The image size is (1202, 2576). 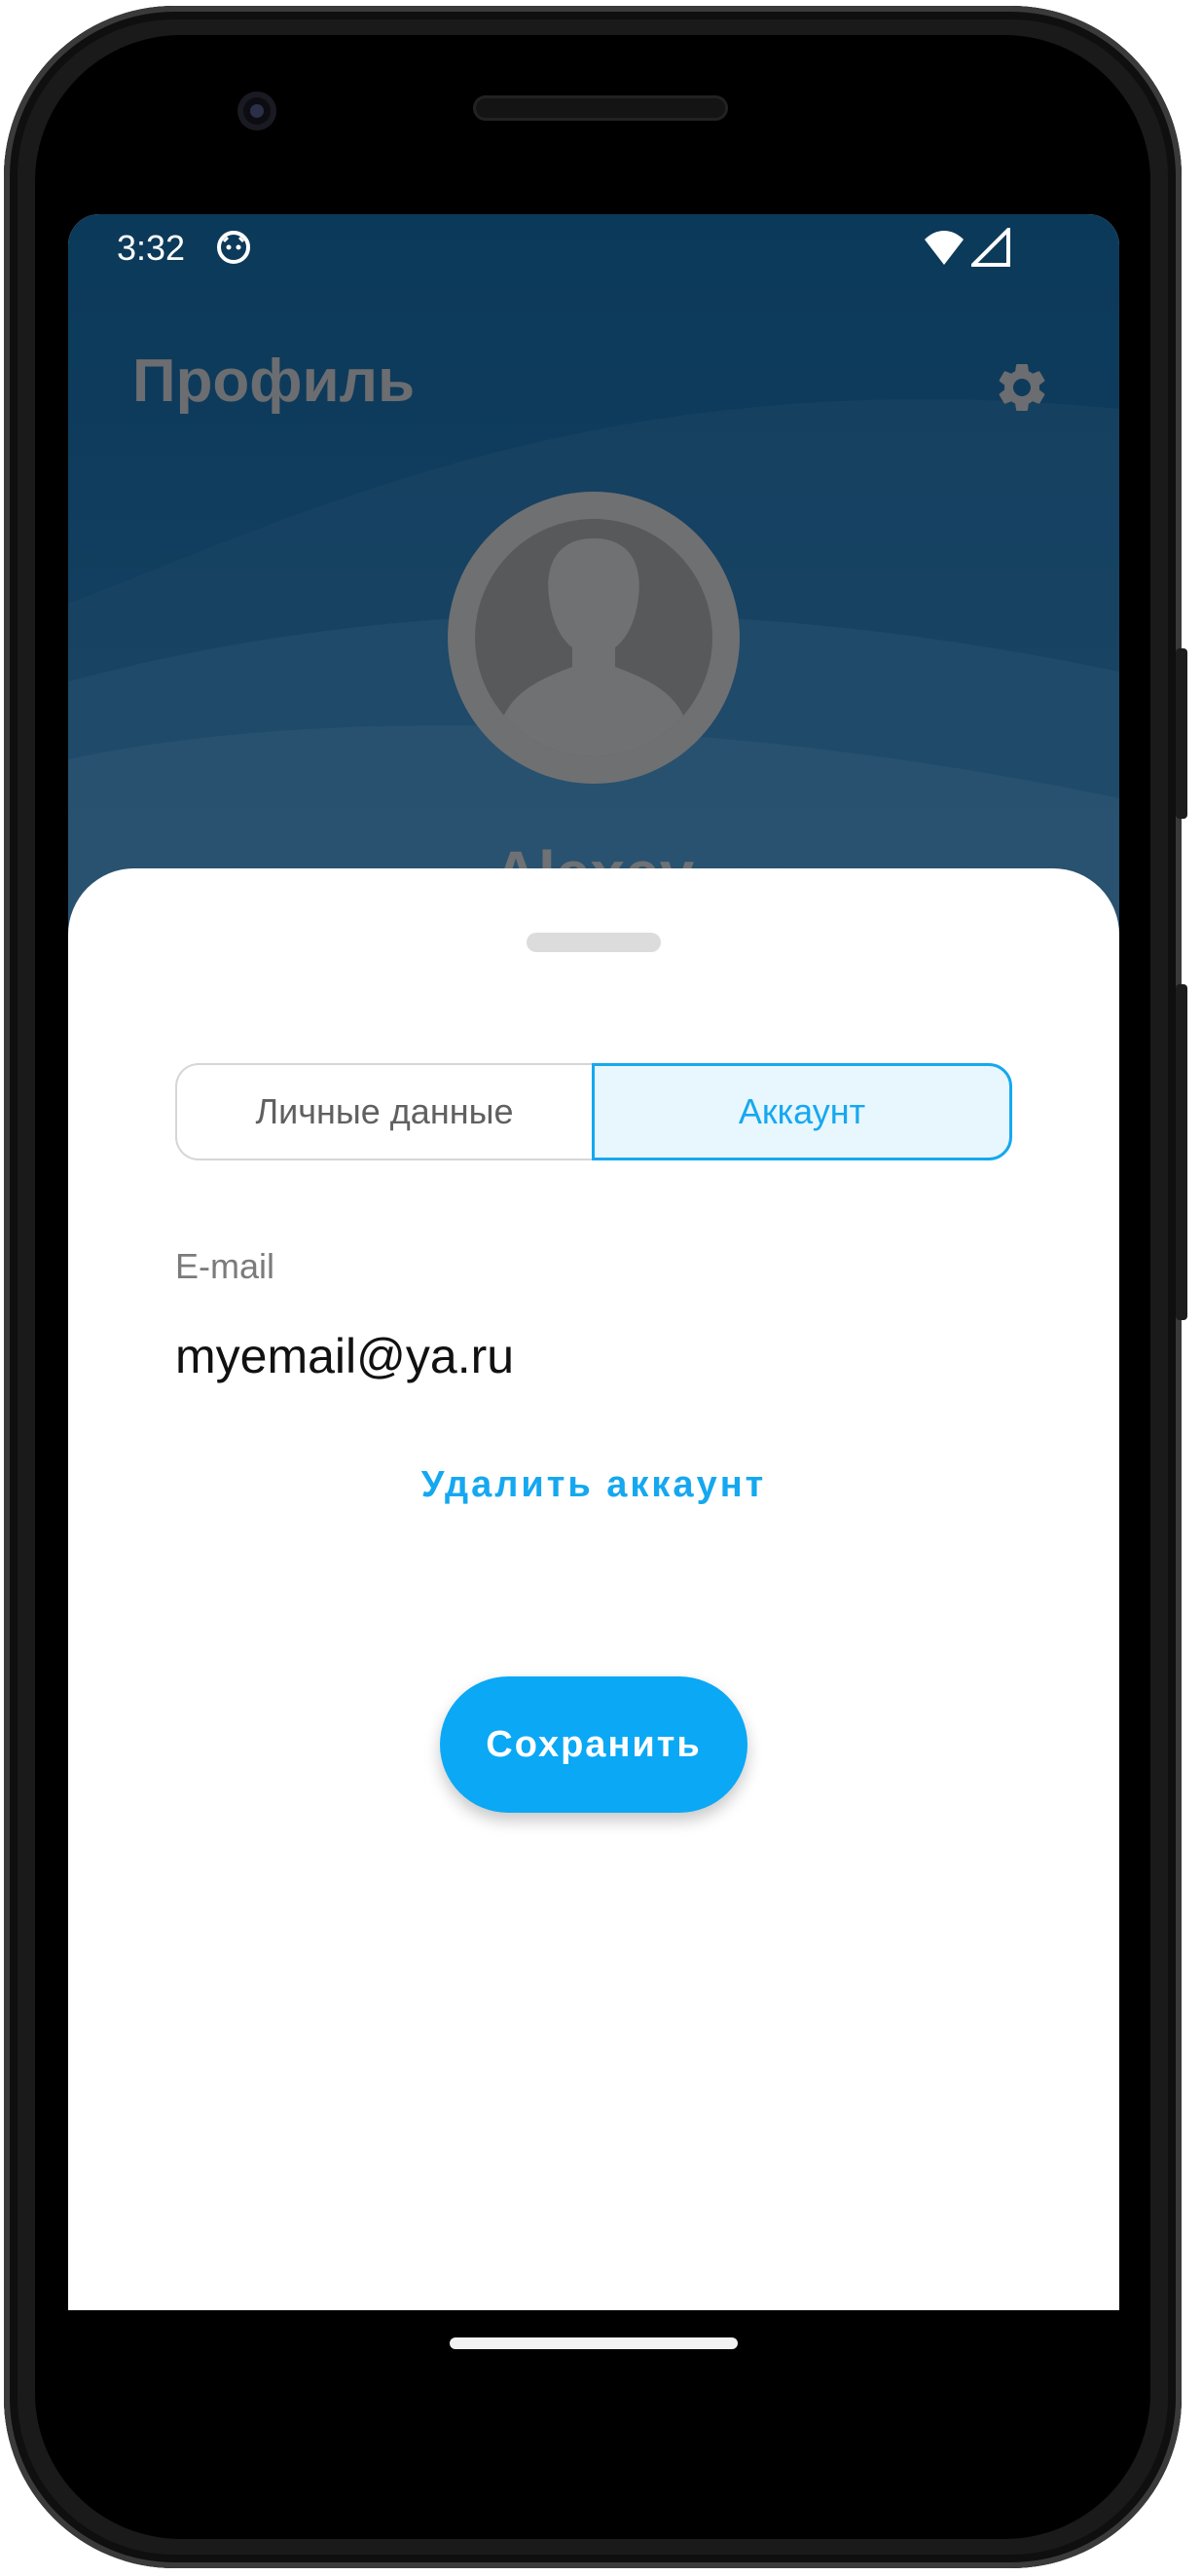 What do you see at coordinates (594, 942) in the screenshot?
I see `sheet-drag-handle` at bounding box center [594, 942].